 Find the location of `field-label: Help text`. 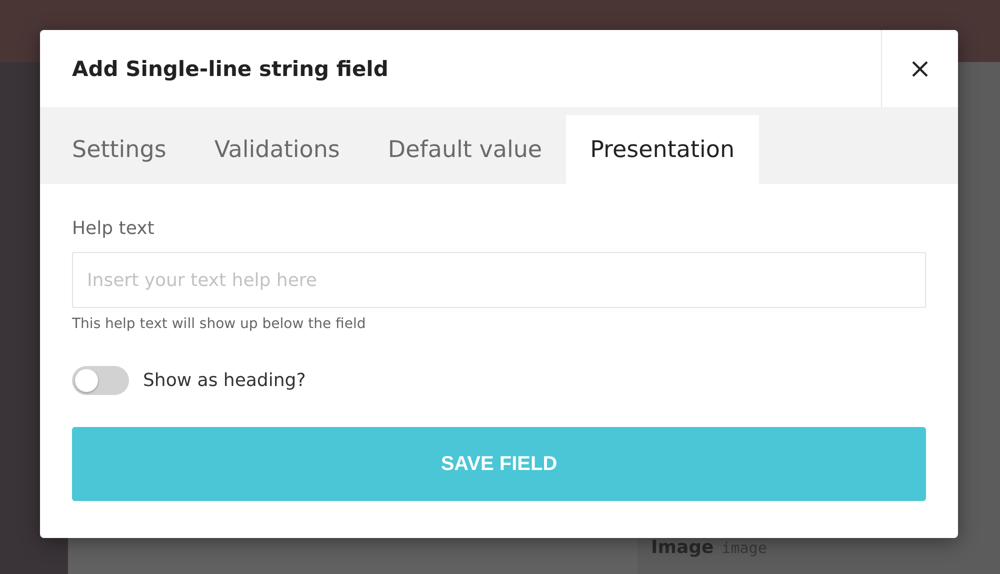

field-label: Help text is located at coordinates (114, 228).